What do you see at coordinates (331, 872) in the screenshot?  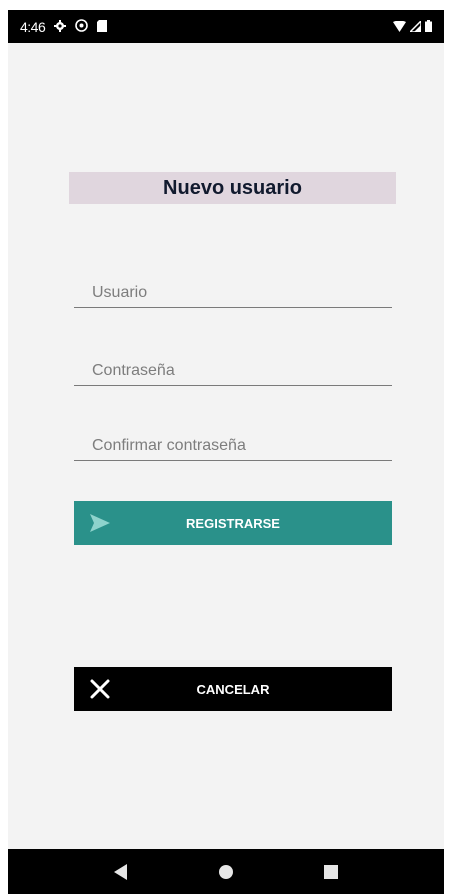 I see `recents-icon` at bounding box center [331, 872].